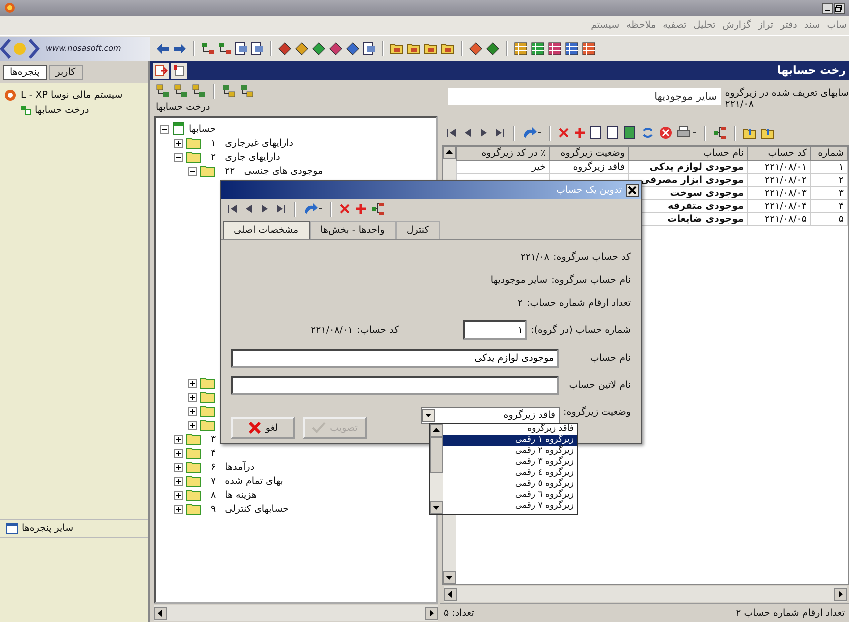 The image size is (849, 622). I want to click on account-name: هزینه ها, so click(241, 495).